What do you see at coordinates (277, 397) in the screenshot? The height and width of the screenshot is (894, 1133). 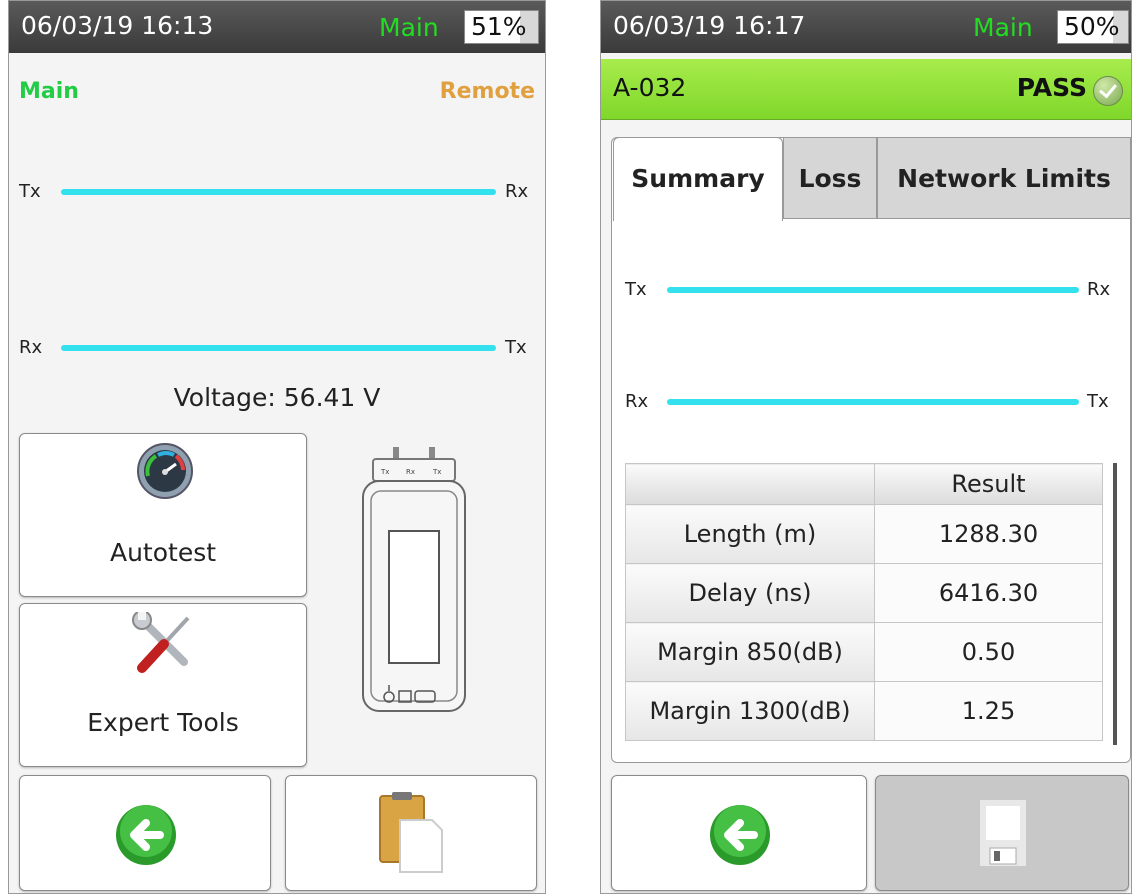 I see `voltage-readout: Voltage: 56.41 V` at bounding box center [277, 397].